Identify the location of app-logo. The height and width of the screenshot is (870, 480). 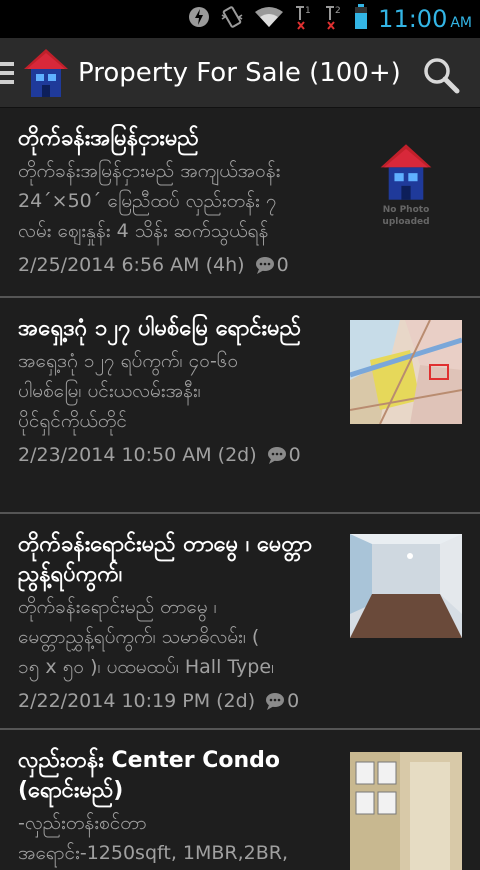
(46, 73).